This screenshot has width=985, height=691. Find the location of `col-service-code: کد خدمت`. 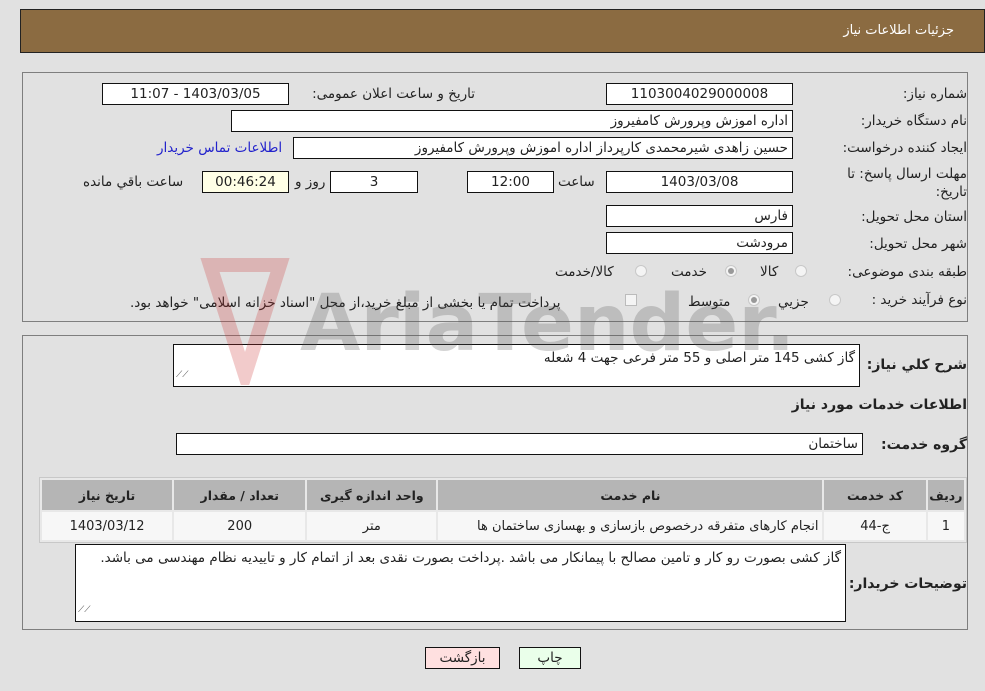

col-service-code: کد خدمت is located at coordinates (875, 495).